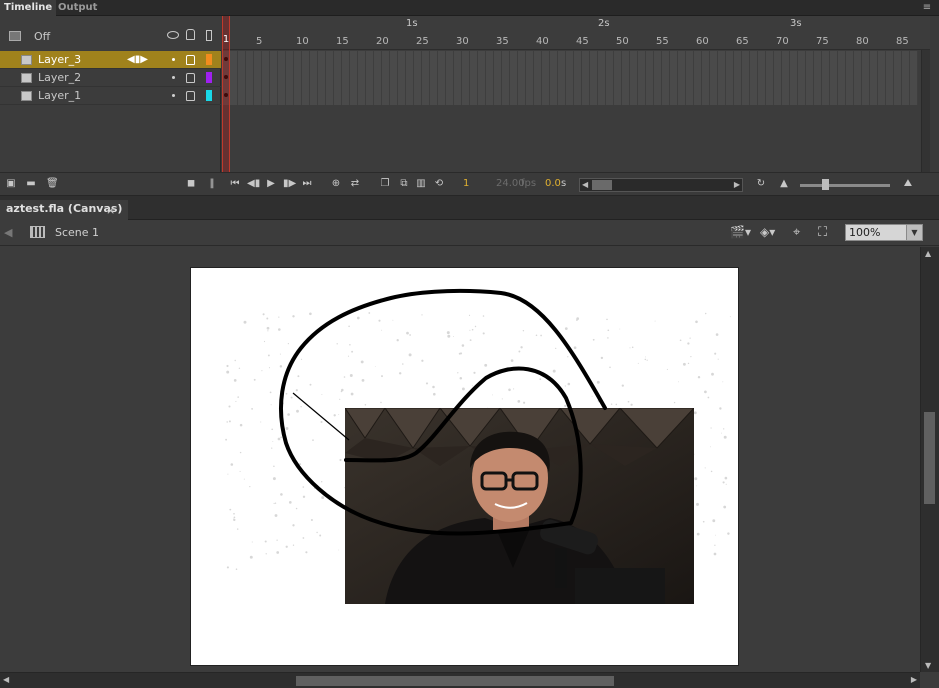 This screenshot has width=939, height=688. I want to click on layer-name: Layer_3, so click(59, 59).